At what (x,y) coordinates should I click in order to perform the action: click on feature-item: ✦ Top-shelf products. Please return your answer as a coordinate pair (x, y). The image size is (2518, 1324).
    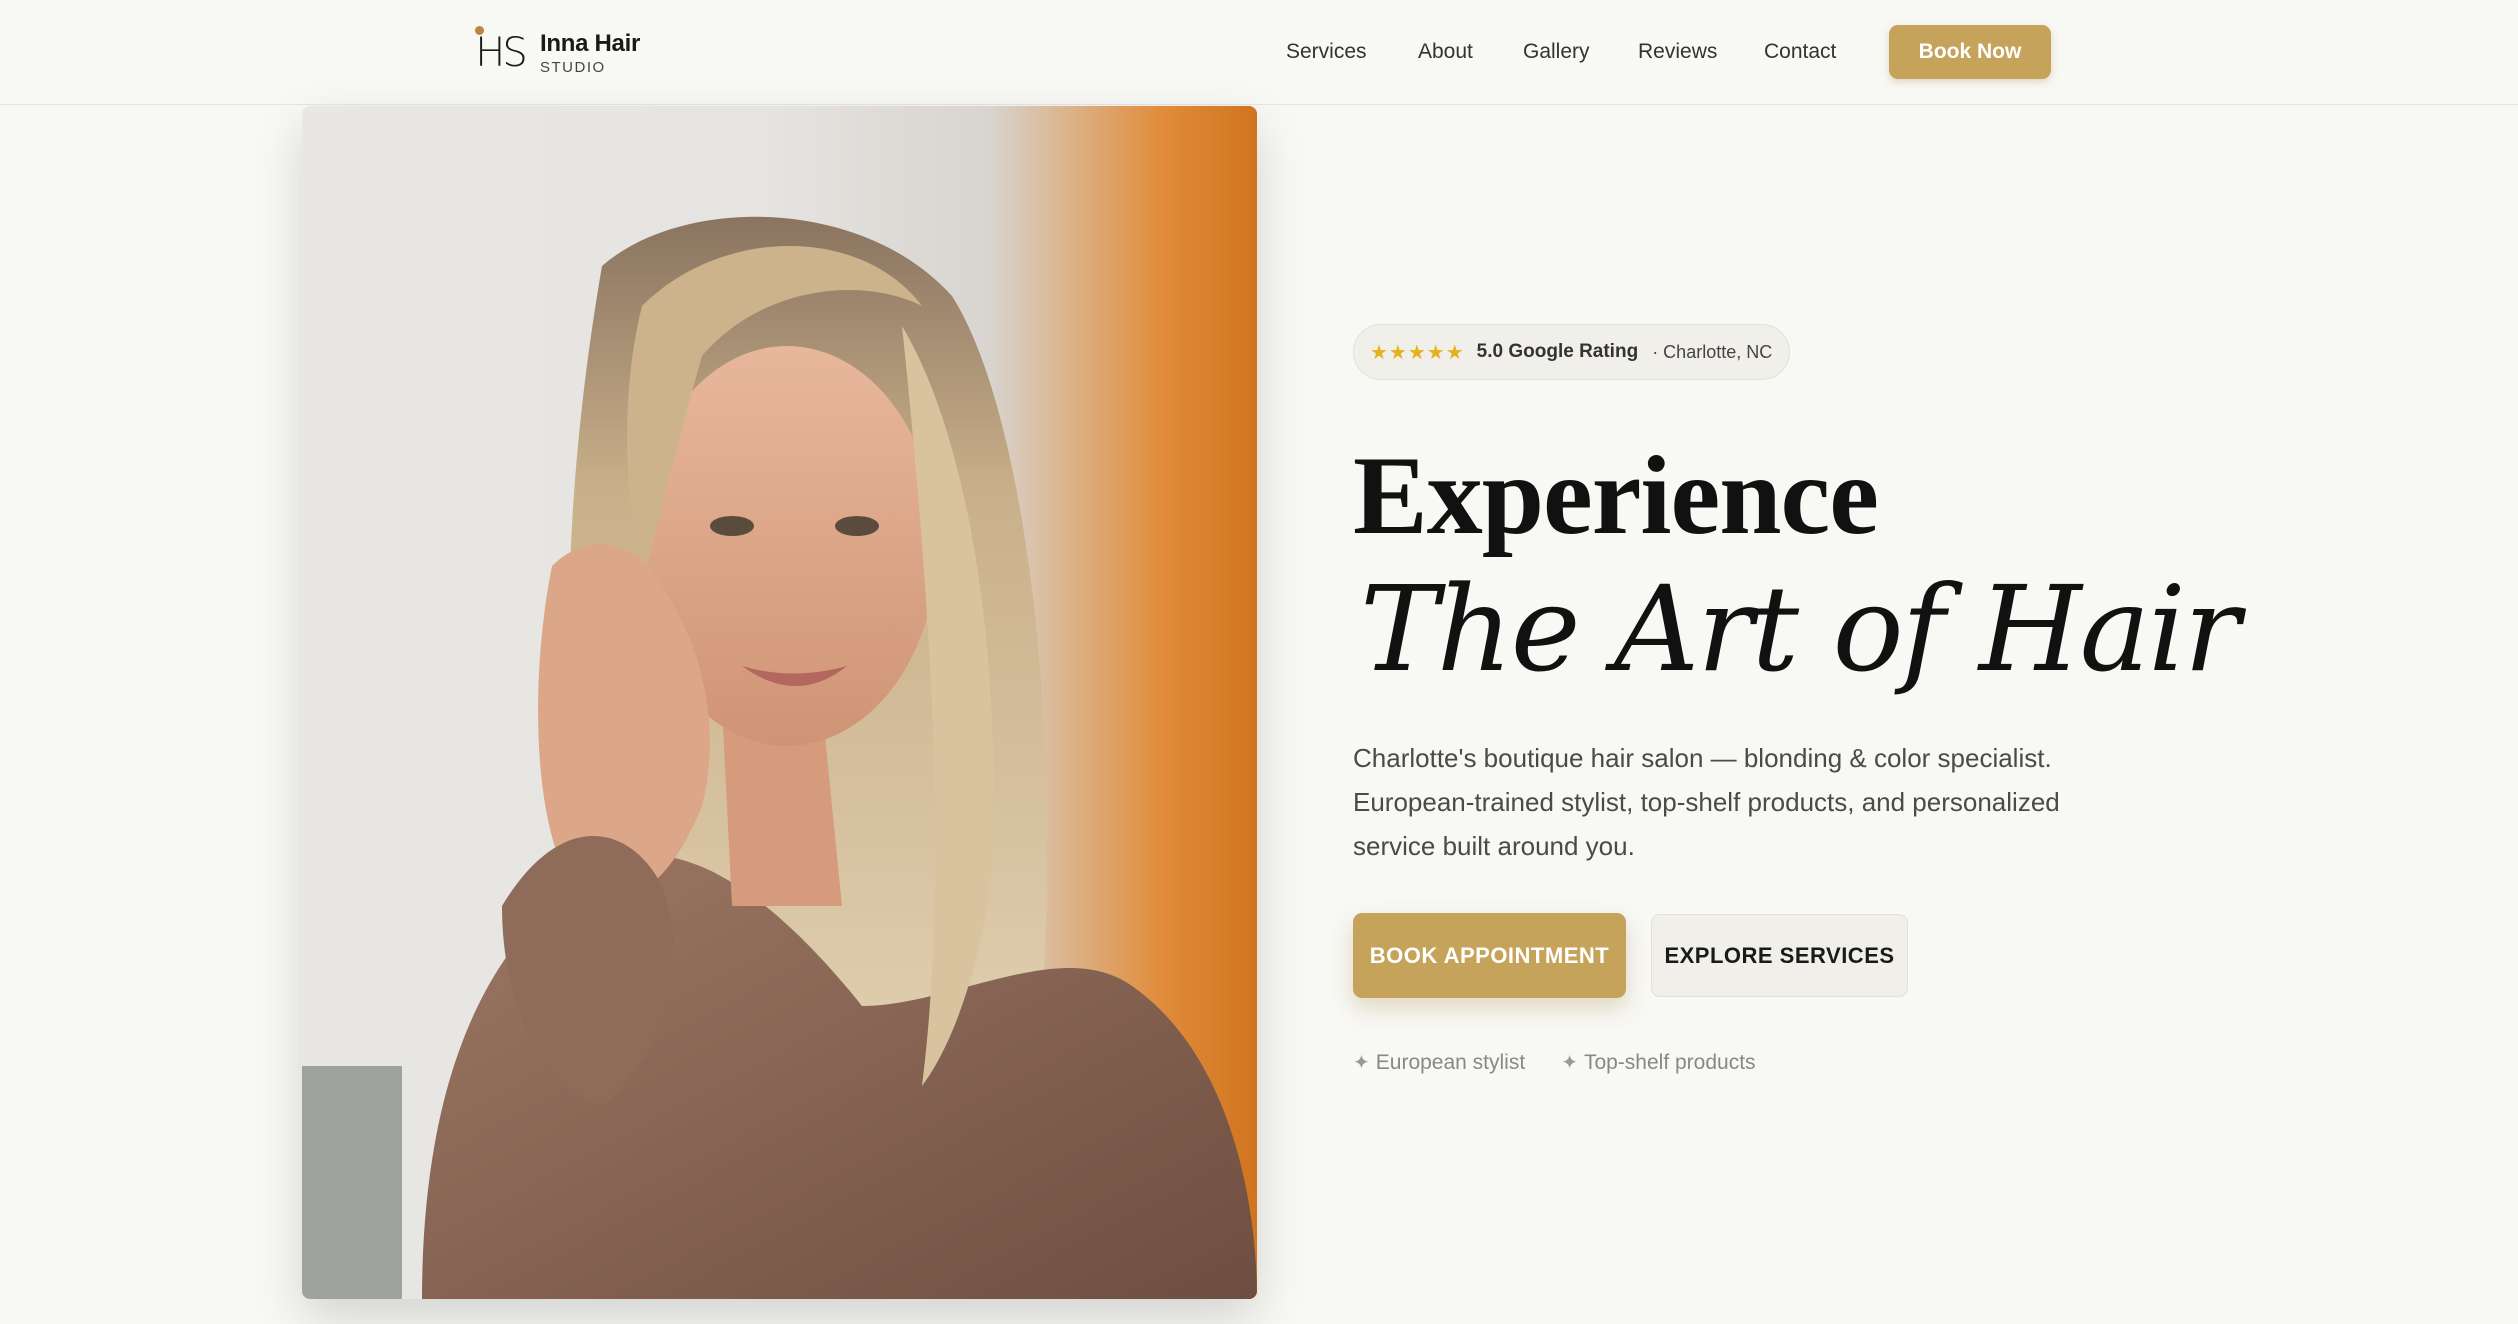
    Looking at the image, I should click on (1658, 1062).